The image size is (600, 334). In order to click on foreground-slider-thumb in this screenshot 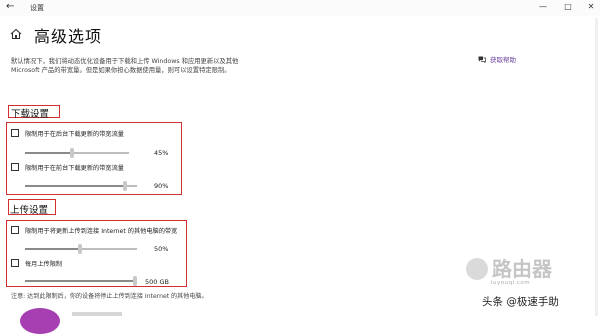, I will do `click(125, 186)`.